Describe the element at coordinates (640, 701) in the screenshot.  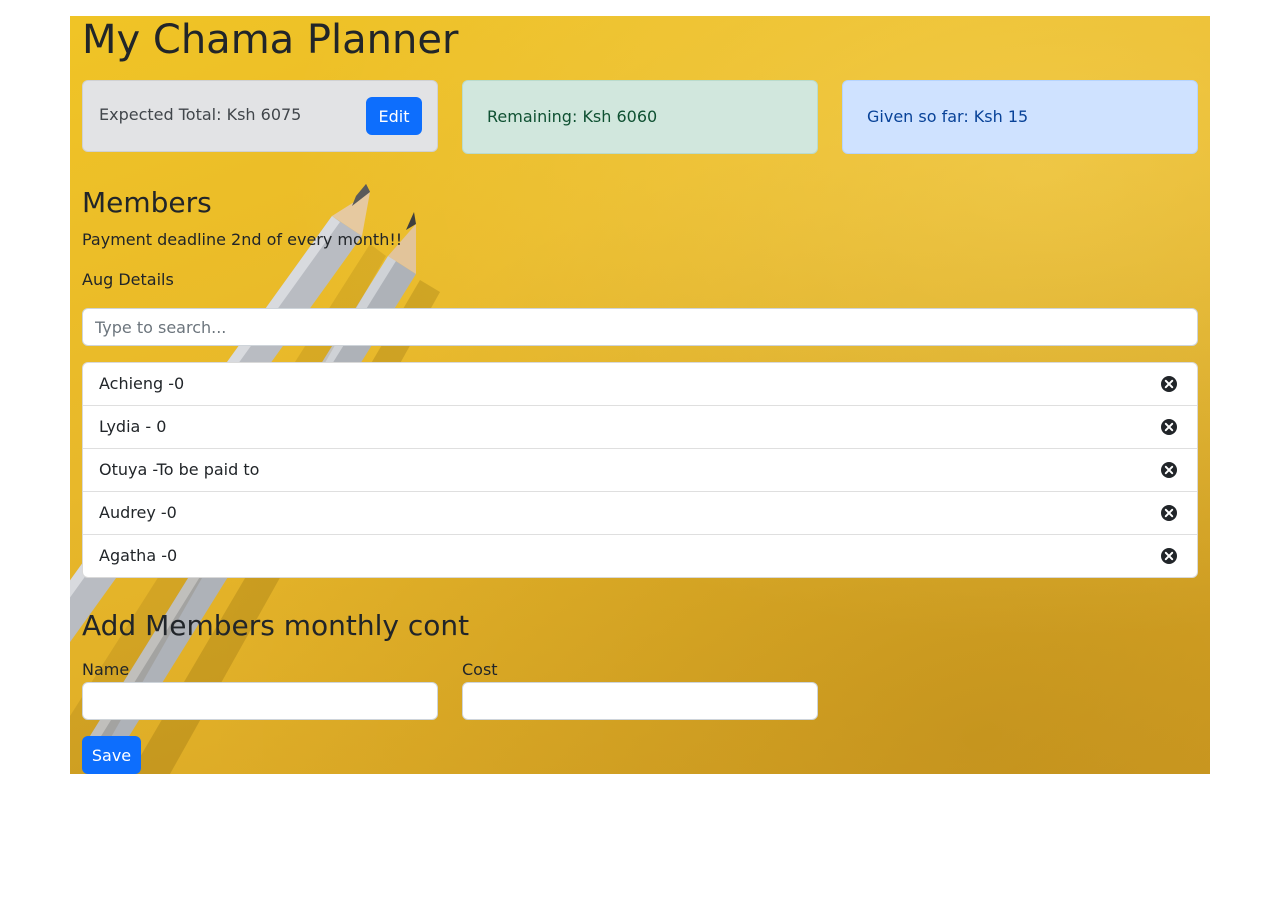
I see `cost-field` at that location.